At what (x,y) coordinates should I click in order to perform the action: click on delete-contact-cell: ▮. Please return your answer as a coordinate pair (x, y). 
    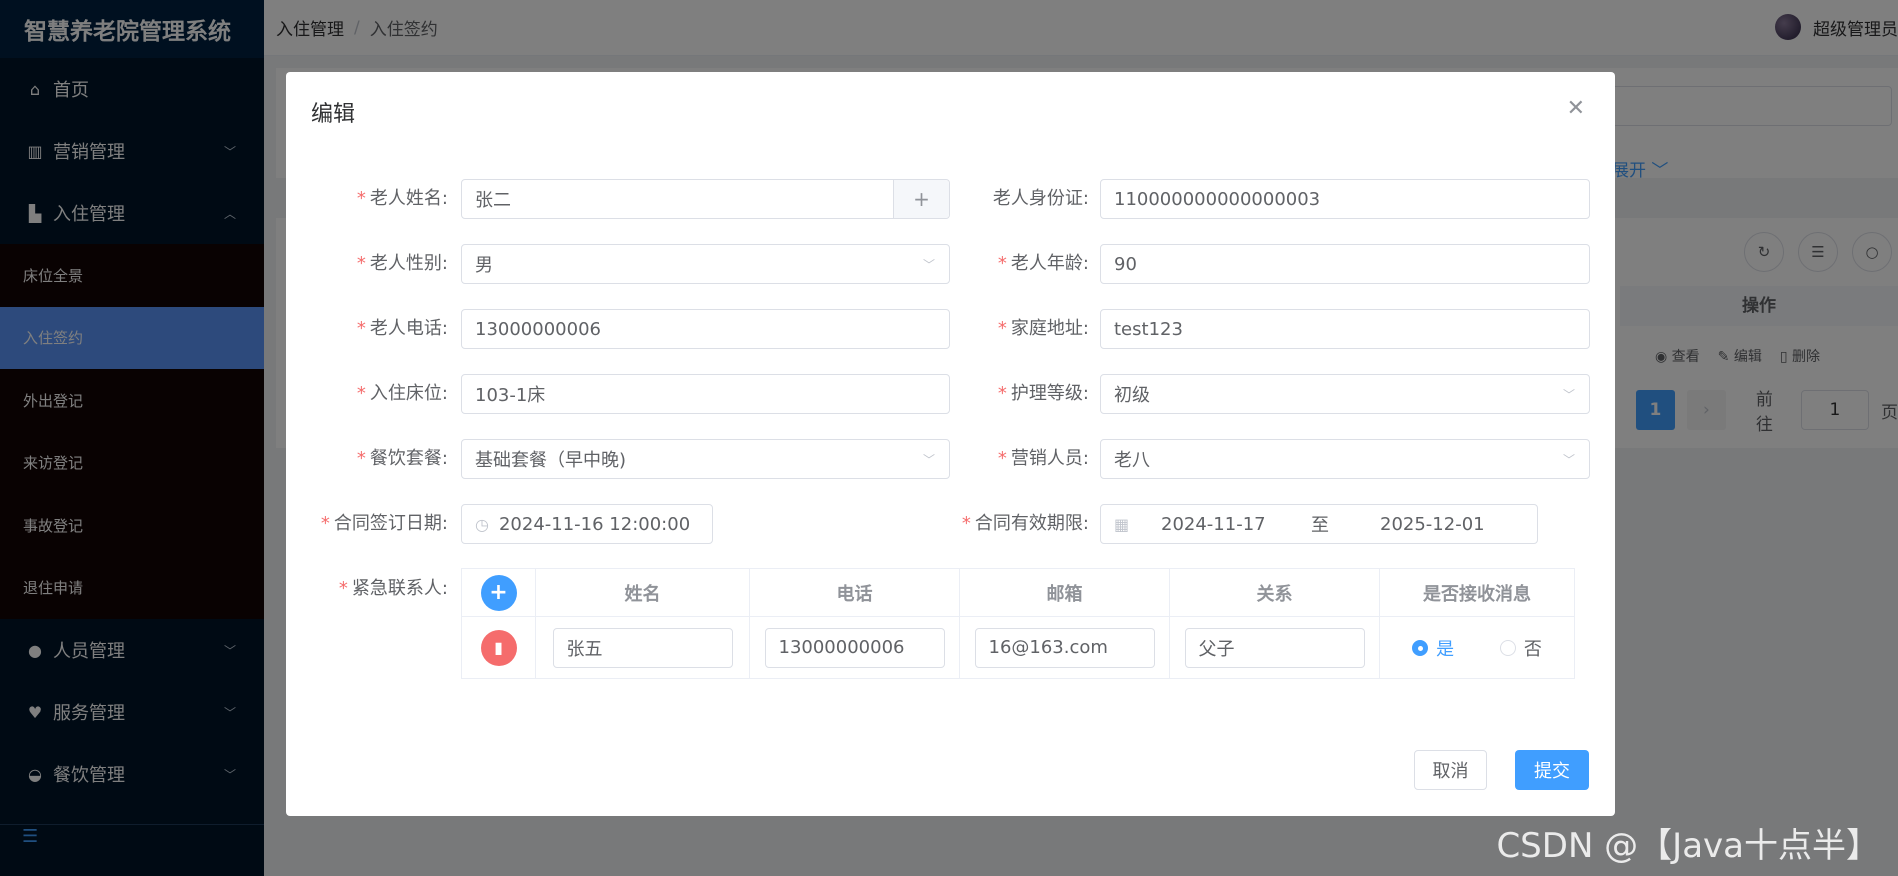
    Looking at the image, I should click on (498, 647).